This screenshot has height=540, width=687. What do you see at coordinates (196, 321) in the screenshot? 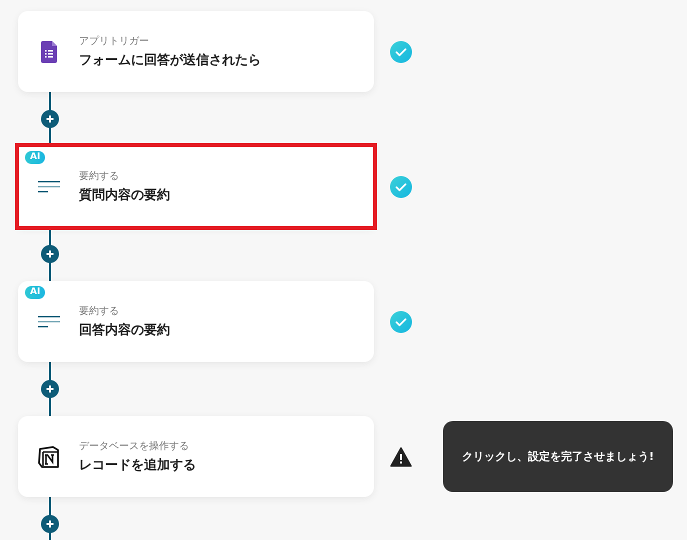
I see `step-card: AI 要約する 回答内容の要約` at bounding box center [196, 321].